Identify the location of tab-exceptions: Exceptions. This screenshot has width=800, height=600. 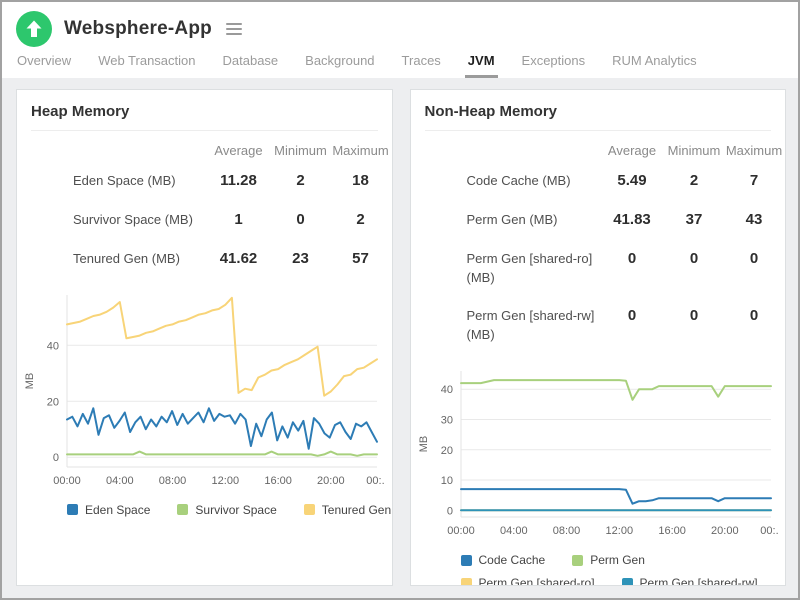
(554, 63).